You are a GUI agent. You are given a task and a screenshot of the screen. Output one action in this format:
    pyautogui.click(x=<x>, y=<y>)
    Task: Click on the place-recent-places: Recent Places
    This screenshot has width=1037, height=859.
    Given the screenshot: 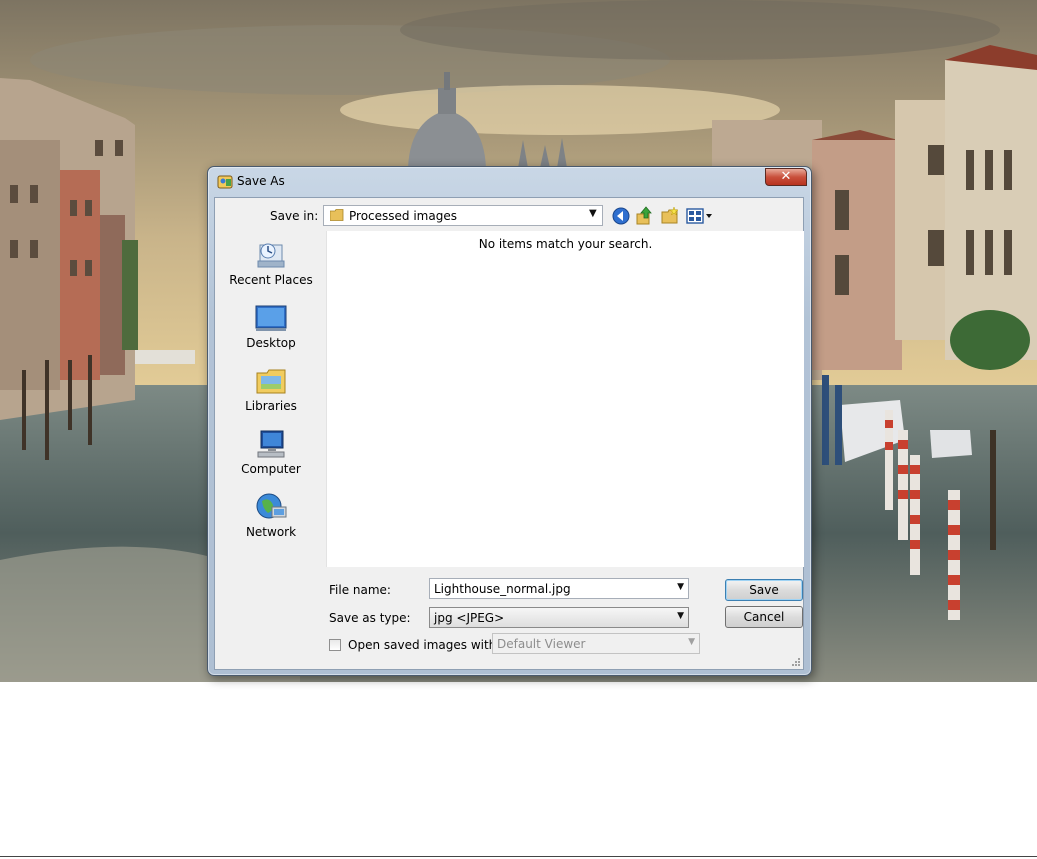 What is the action you would take?
    pyautogui.click(x=271, y=263)
    